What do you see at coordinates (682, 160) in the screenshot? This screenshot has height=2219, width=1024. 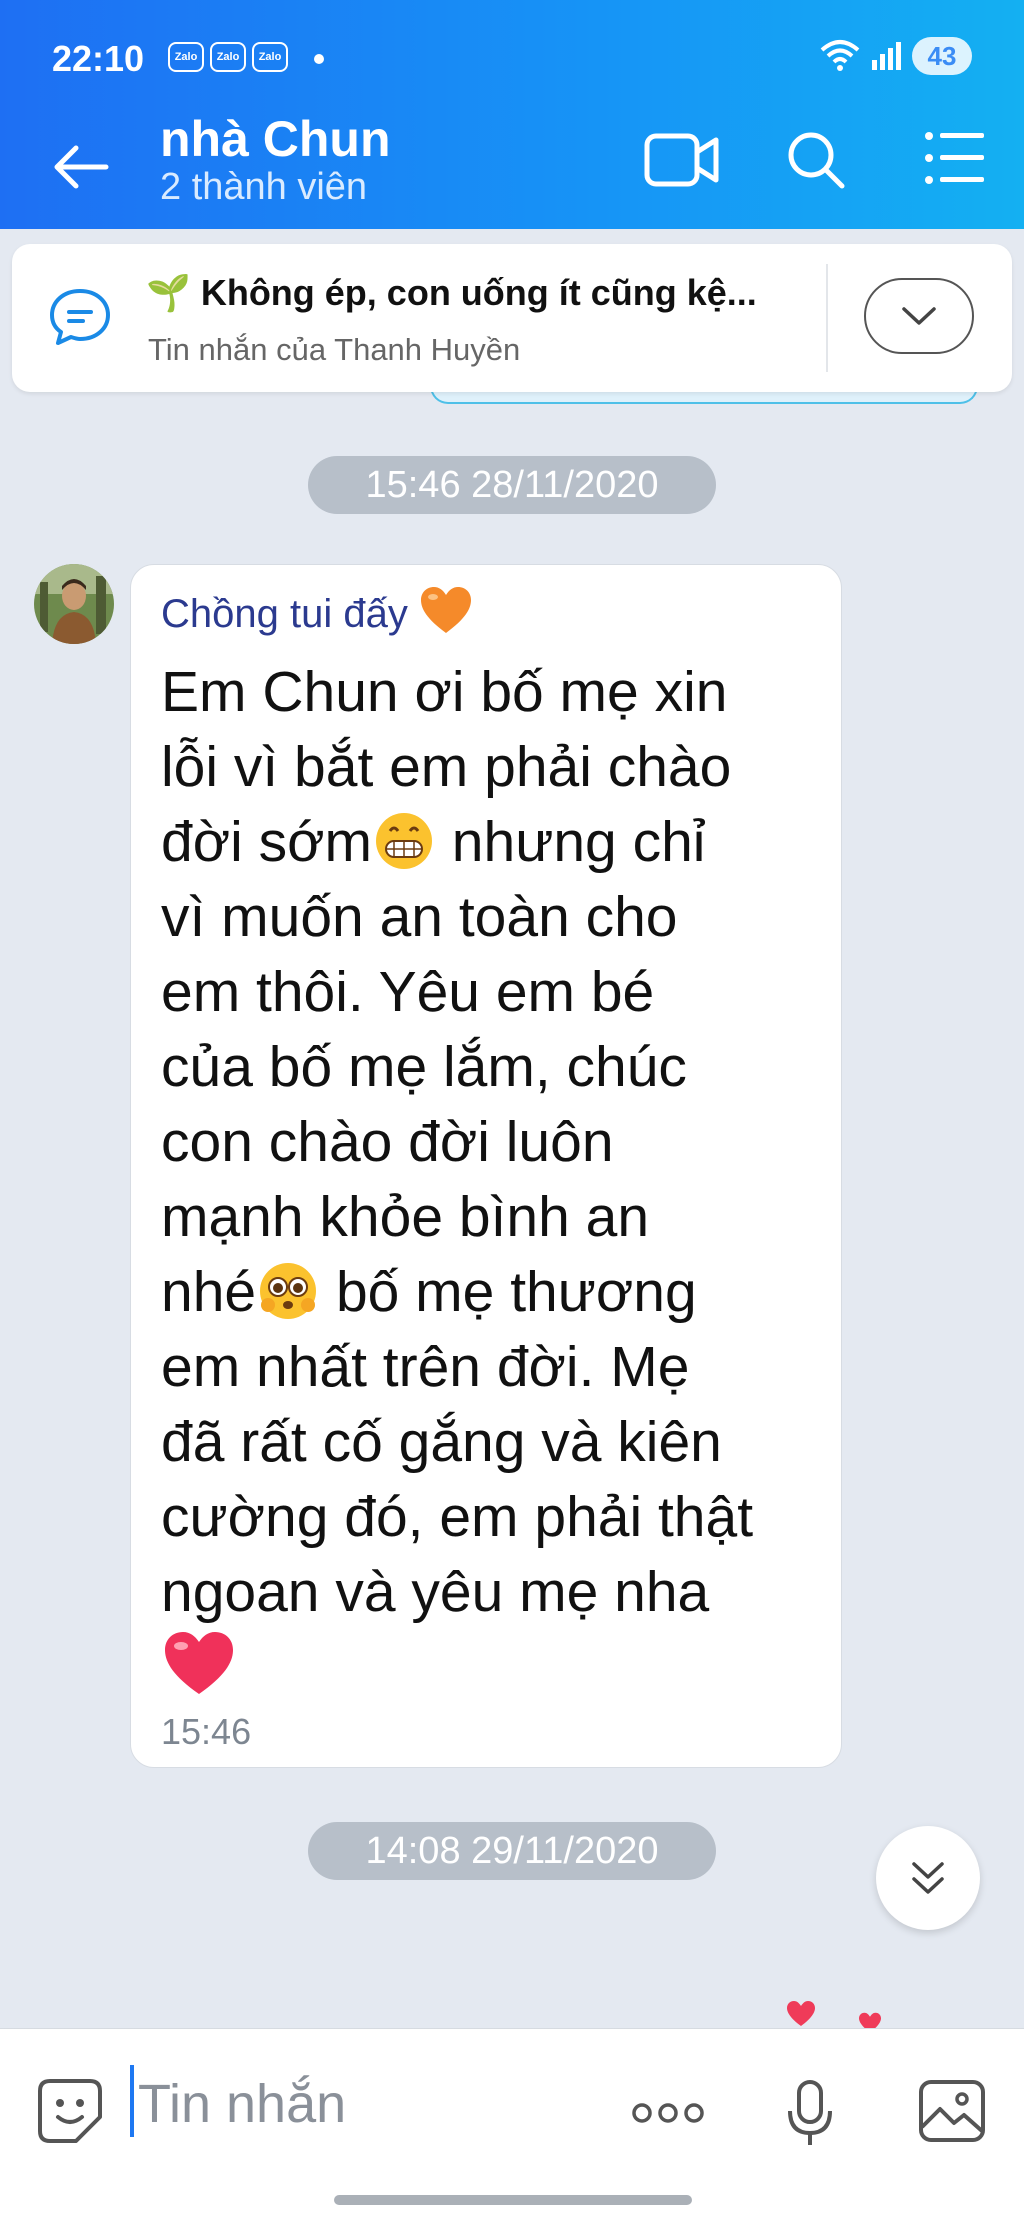 I see `video-call-icon` at bounding box center [682, 160].